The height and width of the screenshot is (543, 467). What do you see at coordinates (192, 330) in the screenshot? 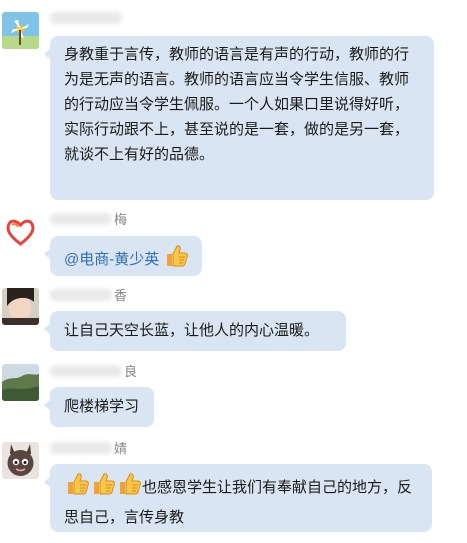
I see `message-text: 让自己天空长蓝，让他人的内心温暖。` at bounding box center [192, 330].